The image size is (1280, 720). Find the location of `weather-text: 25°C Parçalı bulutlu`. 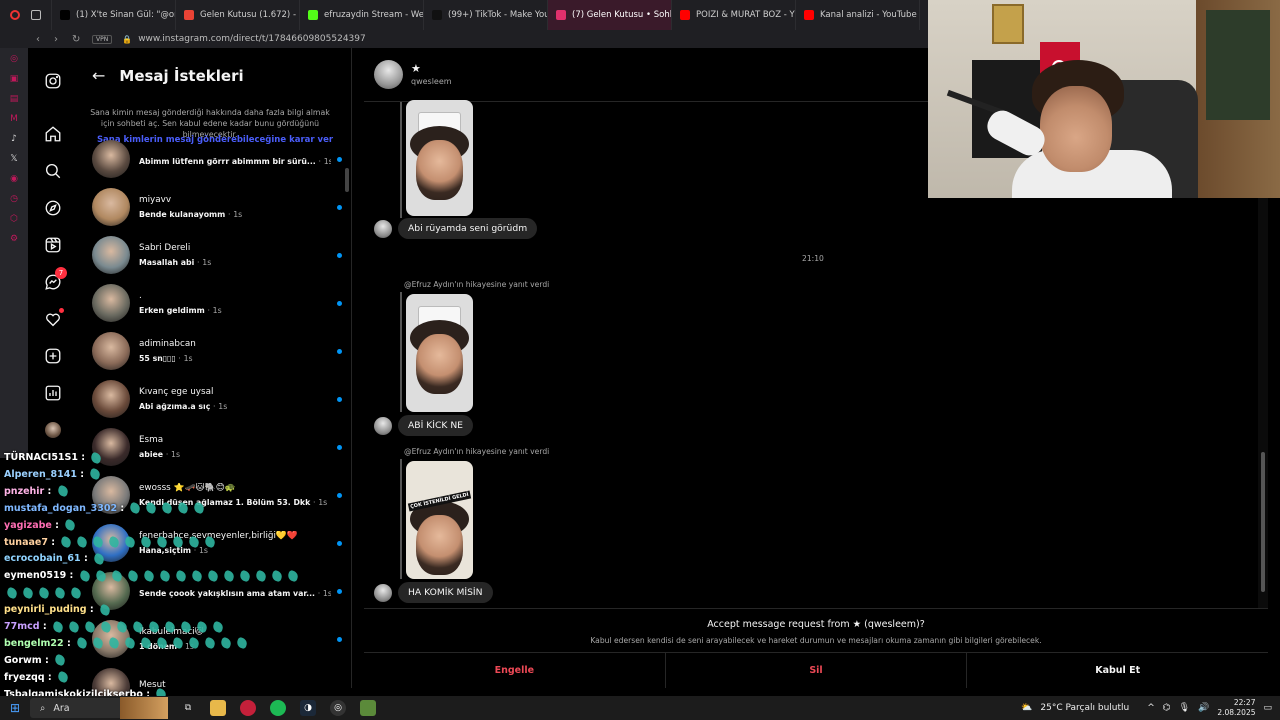

weather-text: 25°C Parçalı bulutlu is located at coordinates (1084, 708).